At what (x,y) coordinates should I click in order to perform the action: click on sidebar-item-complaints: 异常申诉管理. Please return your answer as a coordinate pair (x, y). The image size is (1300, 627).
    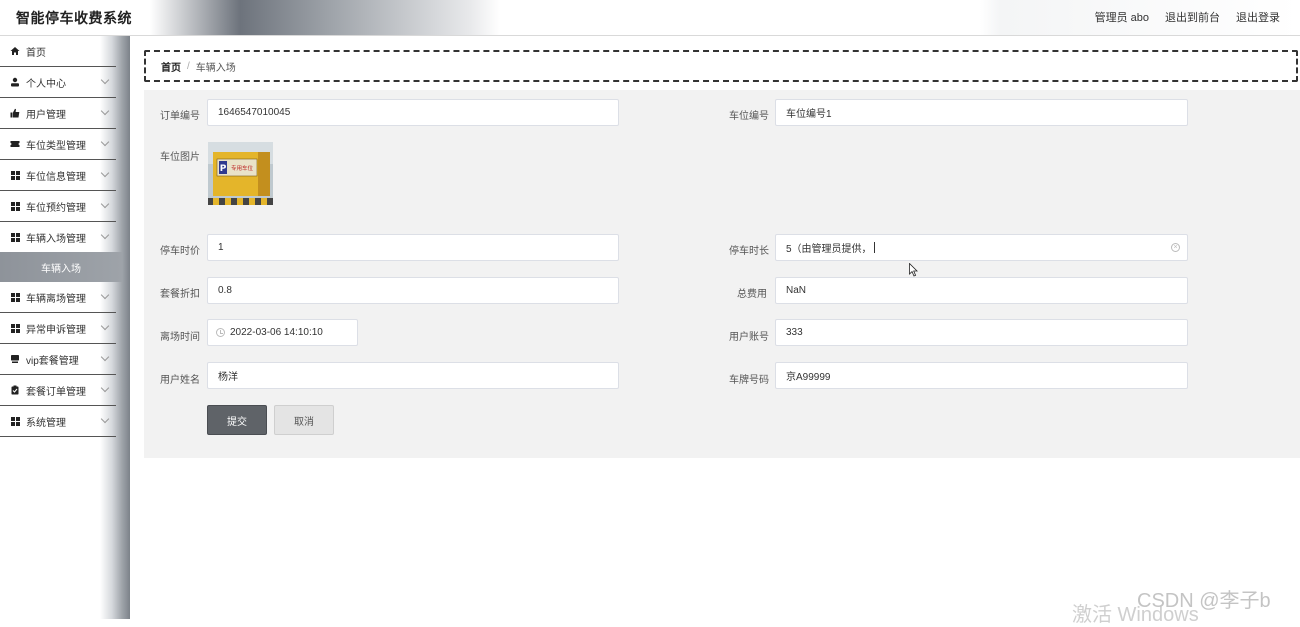
    Looking at the image, I should click on (58, 328).